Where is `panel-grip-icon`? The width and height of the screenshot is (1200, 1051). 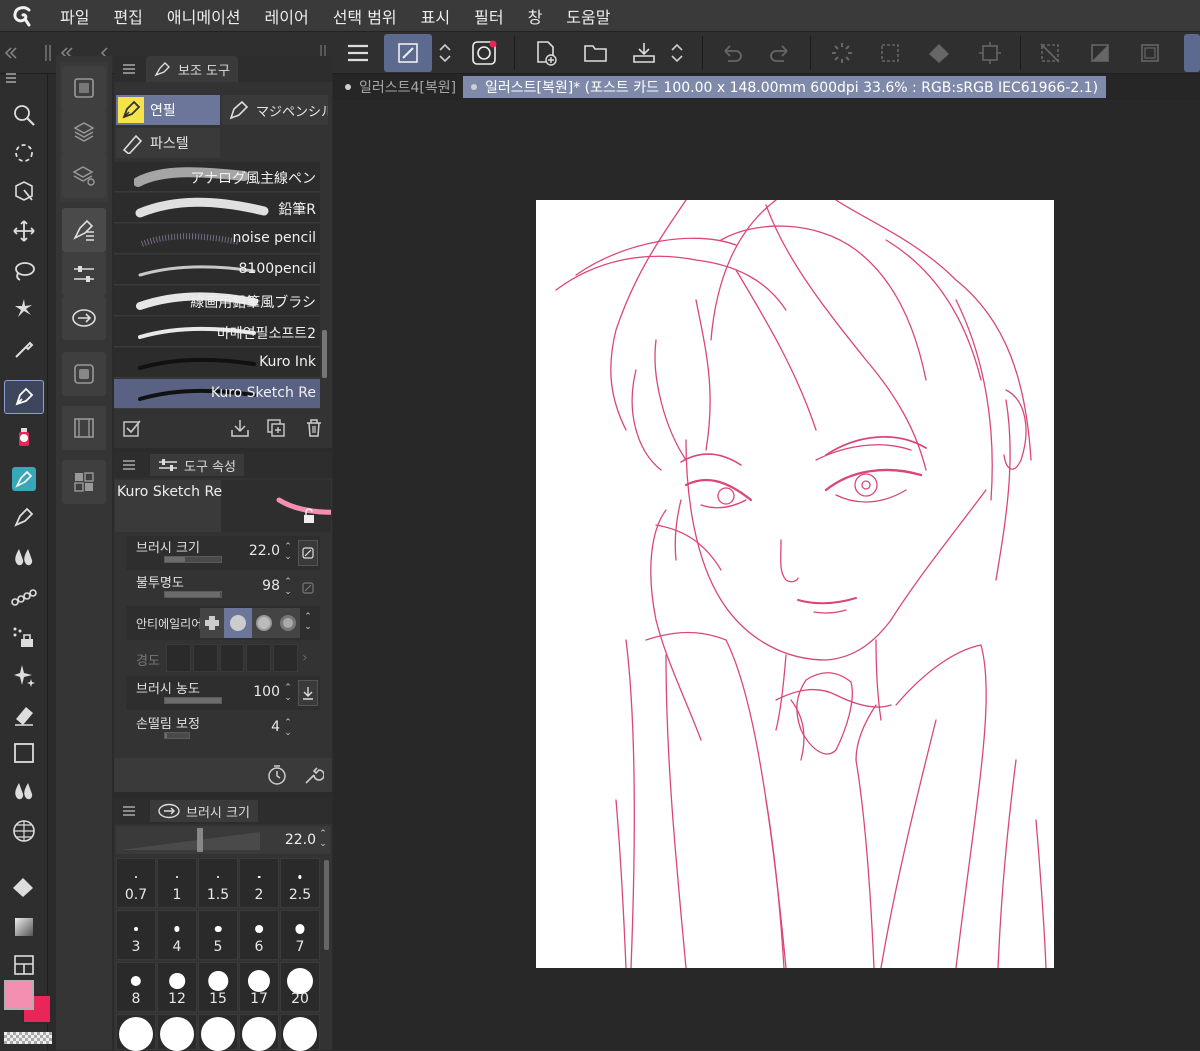
panel-grip-icon is located at coordinates (48, 53).